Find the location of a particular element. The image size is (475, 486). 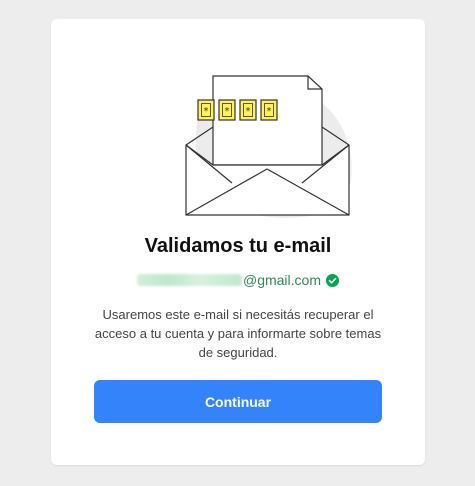

email-domain: @gmail.com is located at coordinates (281, 280).